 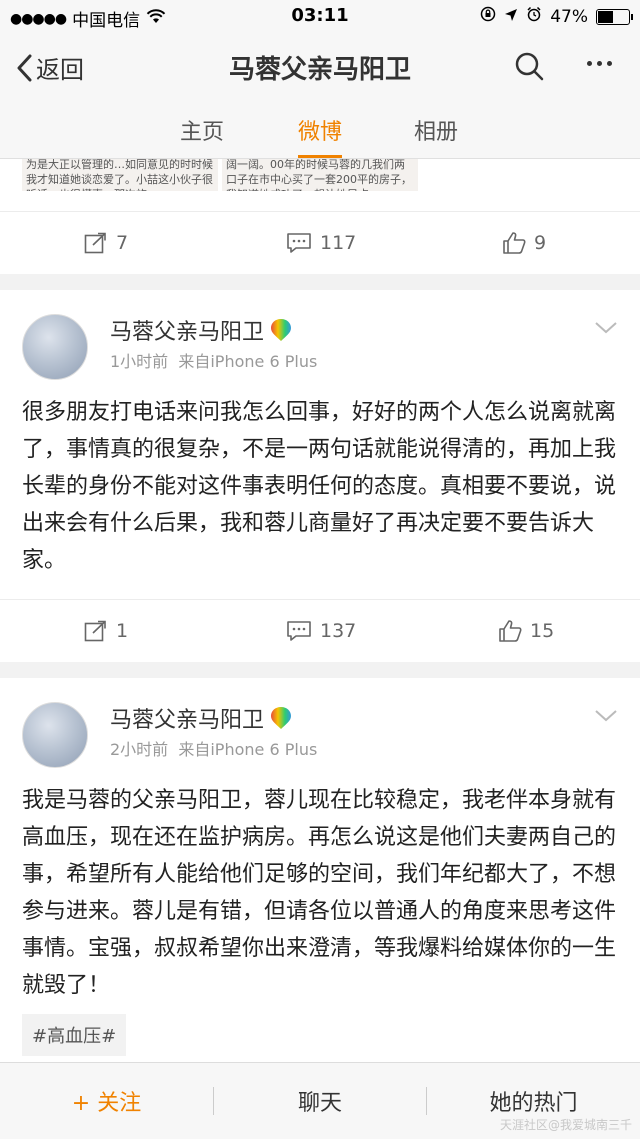 I want to click on post-time: 1小时前, so click(x=139, y=361).